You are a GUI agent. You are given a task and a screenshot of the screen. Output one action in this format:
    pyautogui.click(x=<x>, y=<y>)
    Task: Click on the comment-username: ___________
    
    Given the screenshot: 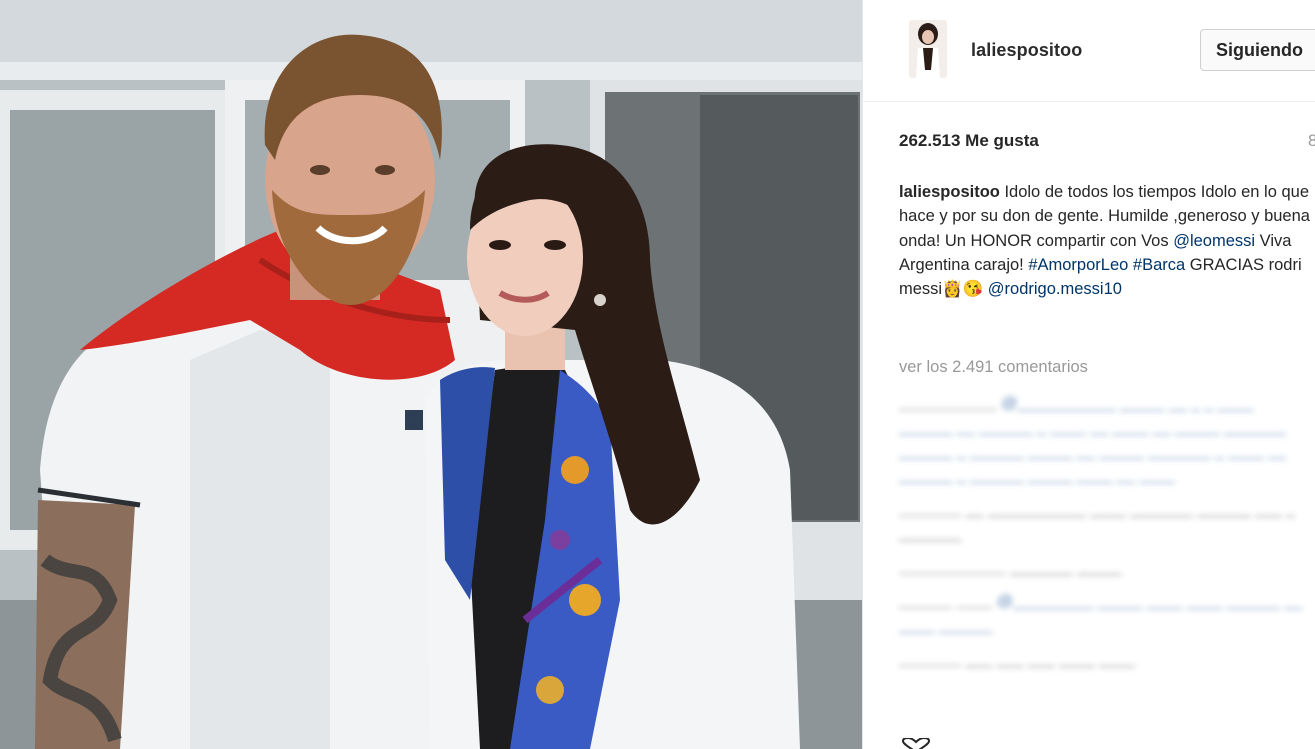 What is the action you would take?
    pyautogui.click(x=948, y=403)
    